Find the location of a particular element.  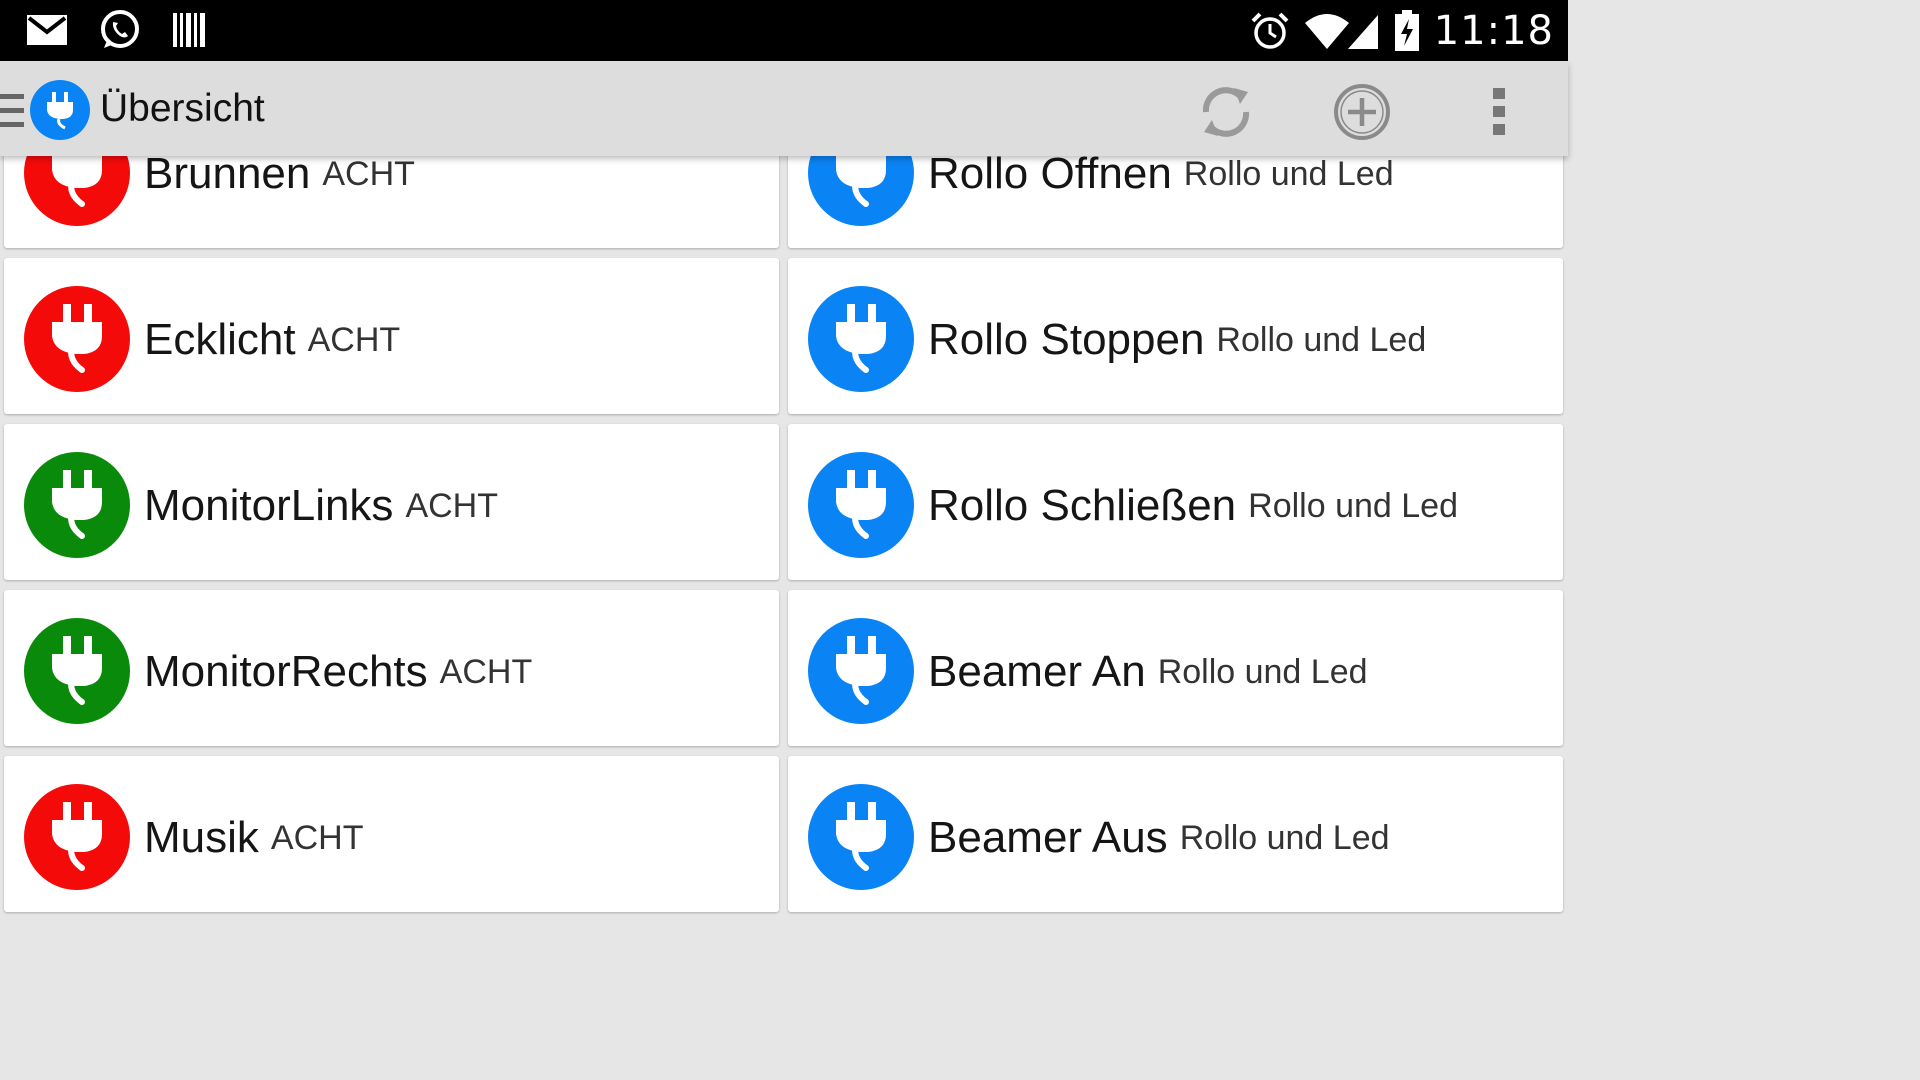

device-card: MonitorRechts ACHT is located at coordinates (391, 668).